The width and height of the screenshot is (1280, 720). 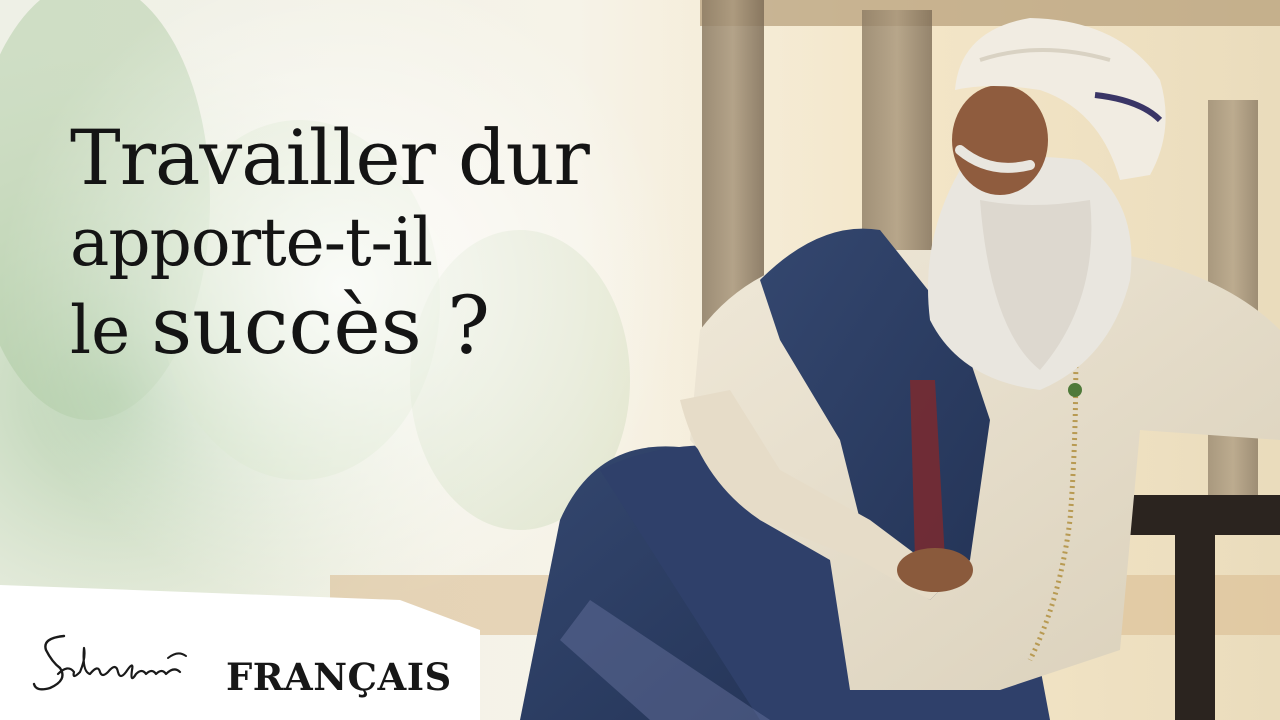 What do you see at coordinates (251, 242) in the screenshot?
I see `title-line-2: apporte-t-il` at bounding box center [251, 242].